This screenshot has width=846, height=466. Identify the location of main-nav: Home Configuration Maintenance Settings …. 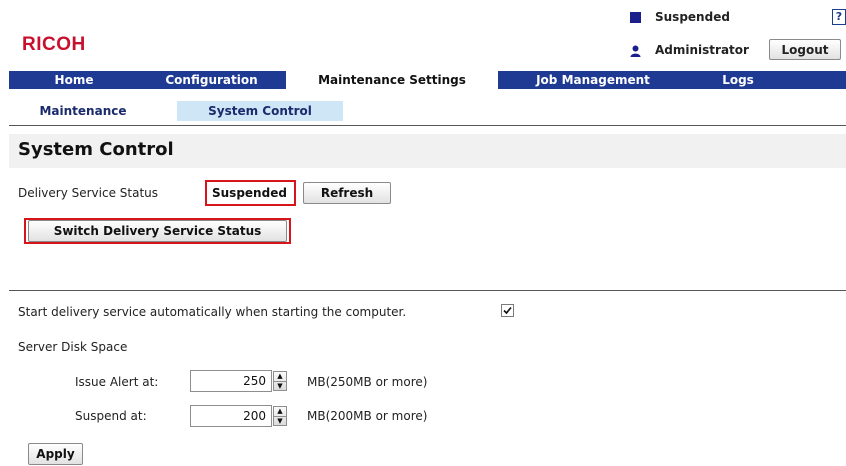
(427, 80).